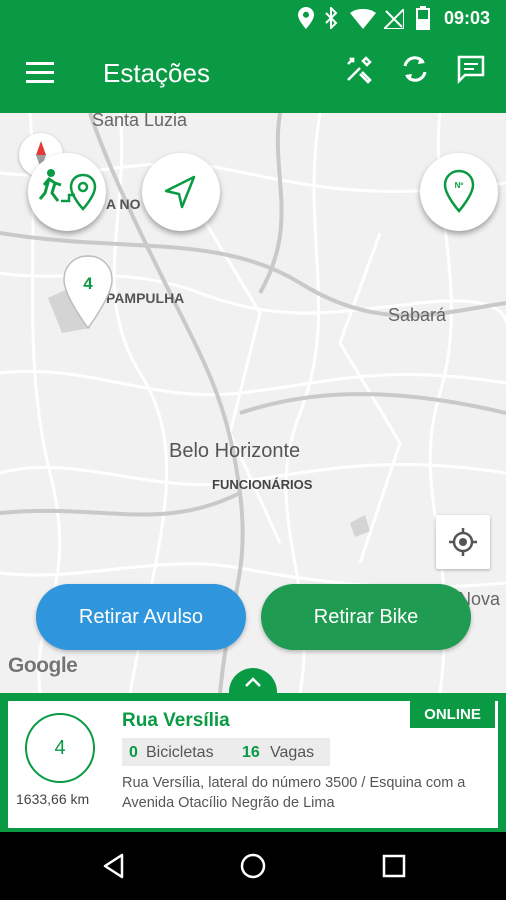 The image size is (506, 900). I want to click on tools-icon, so click(359, 69).